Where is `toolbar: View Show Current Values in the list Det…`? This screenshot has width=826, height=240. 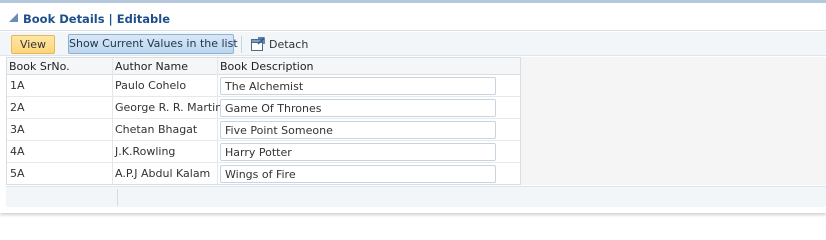
toolbar: View Show Current Values in the list Det… is located at coordinates (413, 44).